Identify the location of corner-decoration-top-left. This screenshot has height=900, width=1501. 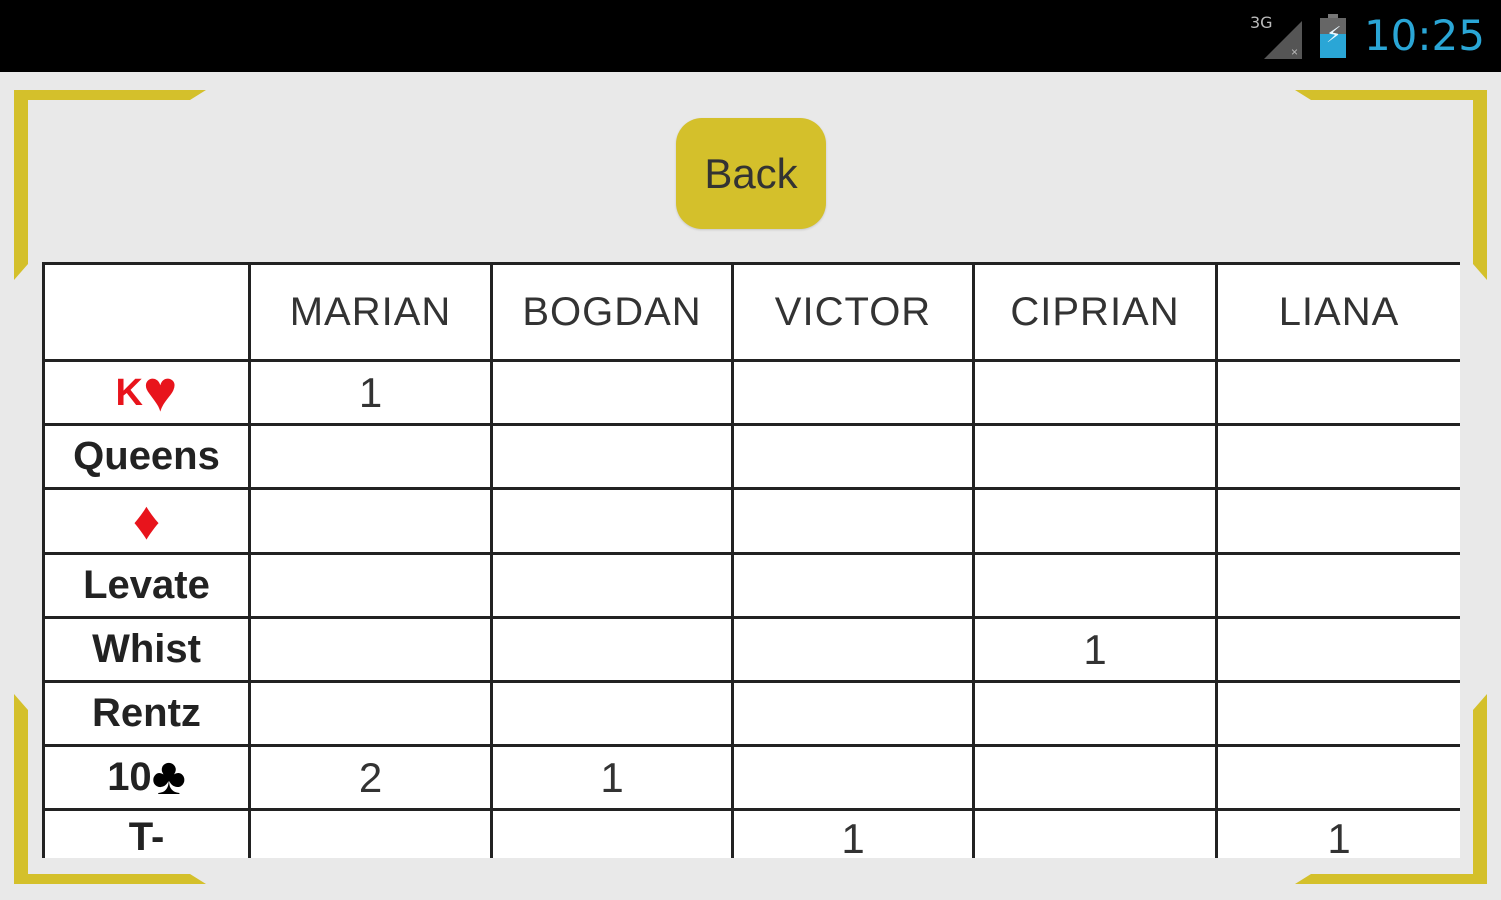
(110, 184).